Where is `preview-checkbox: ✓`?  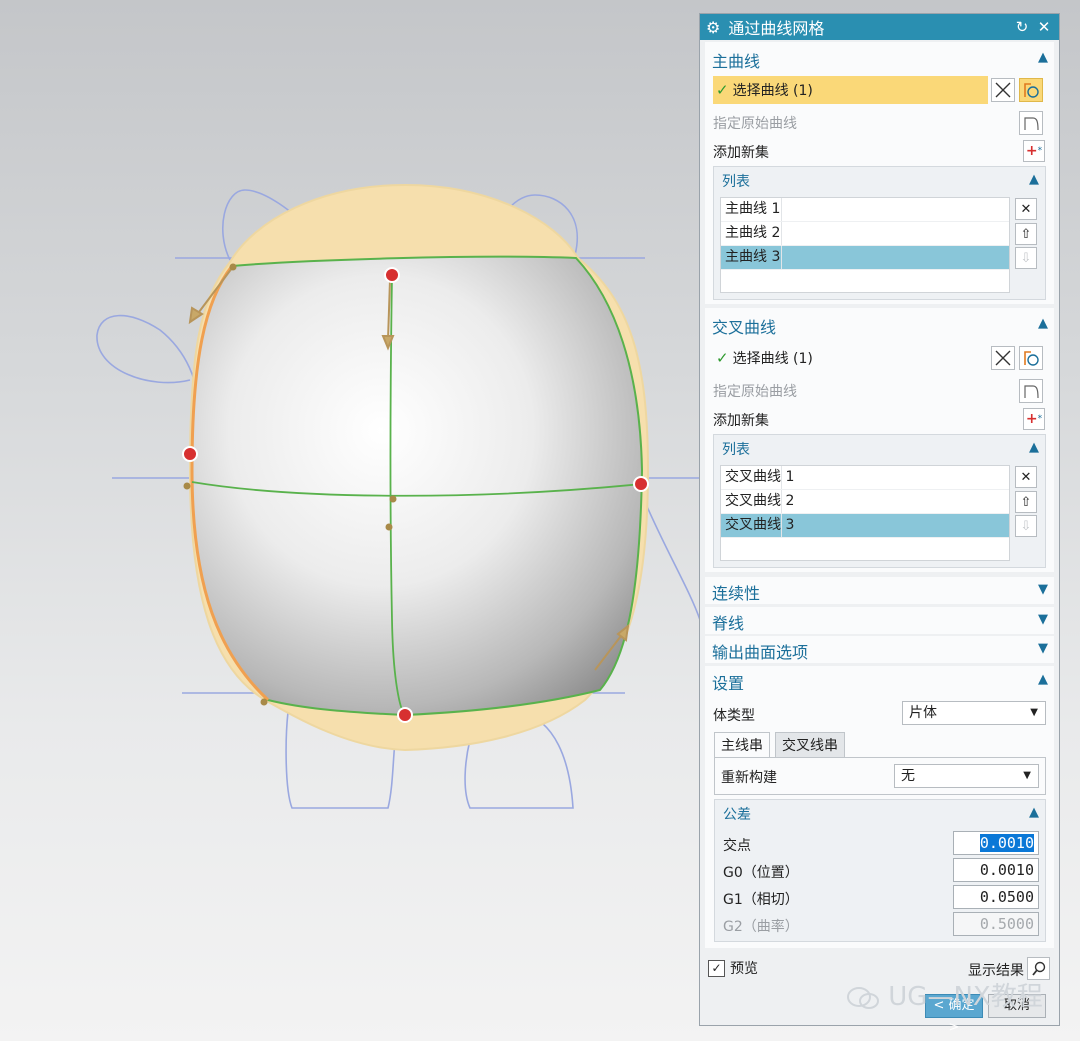
preview-checkbox: ✓ is located at coordinates (716, 968).